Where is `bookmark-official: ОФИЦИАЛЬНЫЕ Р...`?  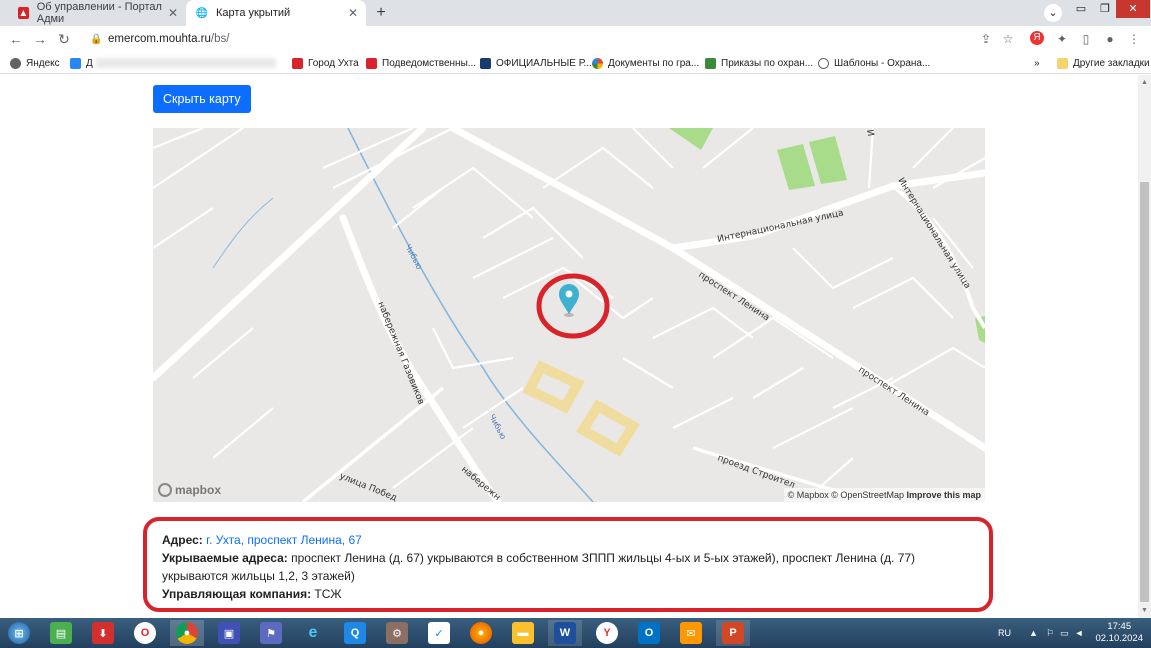
bookmark-official: ОФИЦИАЛЬНЫЕ Р... is located at coordinates (536, 63).